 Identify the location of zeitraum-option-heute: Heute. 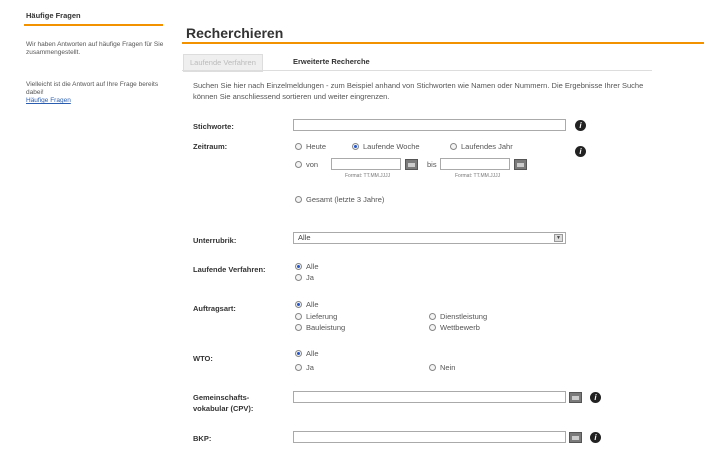
(310, 146).